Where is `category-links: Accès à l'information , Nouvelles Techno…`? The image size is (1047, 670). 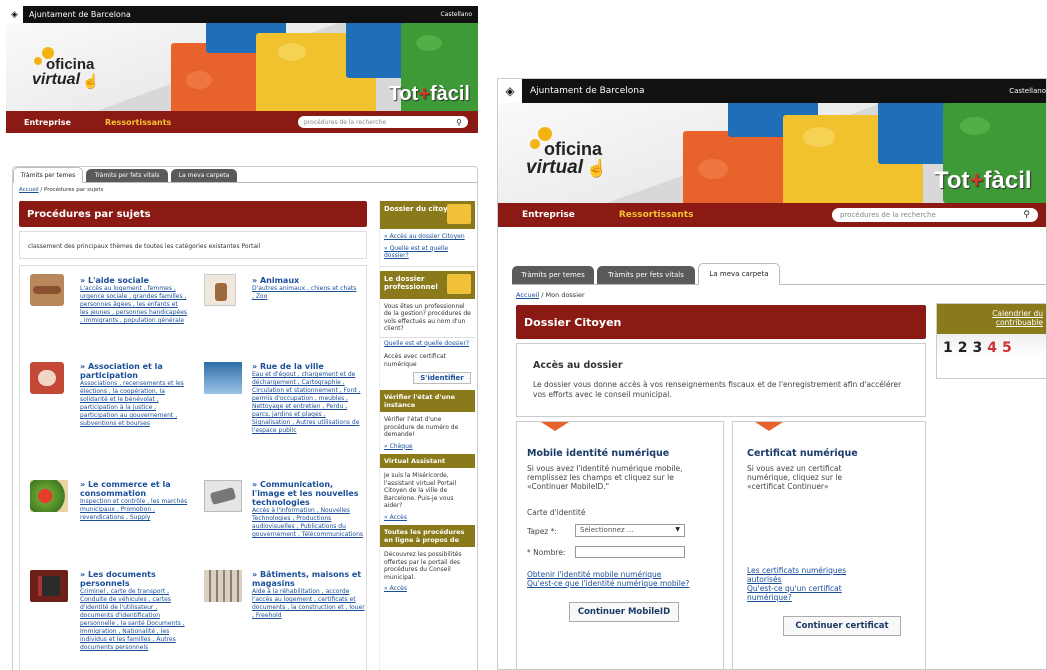 category-links: Accès à l'information , Nouvelles Techno… is located at coordinates (308, 523).